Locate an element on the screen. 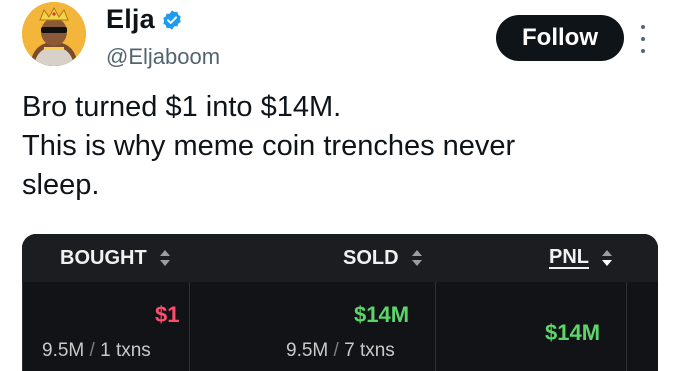 This screenshot has width=680, height=371. column-header-label: PNL is located at coordinates (569, 257).